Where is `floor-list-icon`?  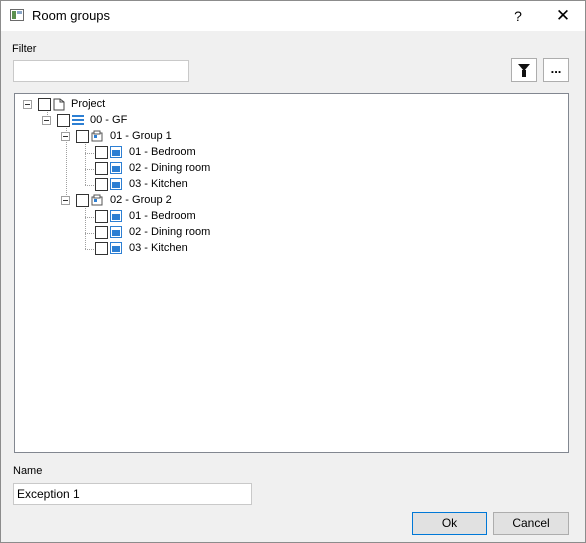 floor-list-icon is located at coordinates (78, 120).